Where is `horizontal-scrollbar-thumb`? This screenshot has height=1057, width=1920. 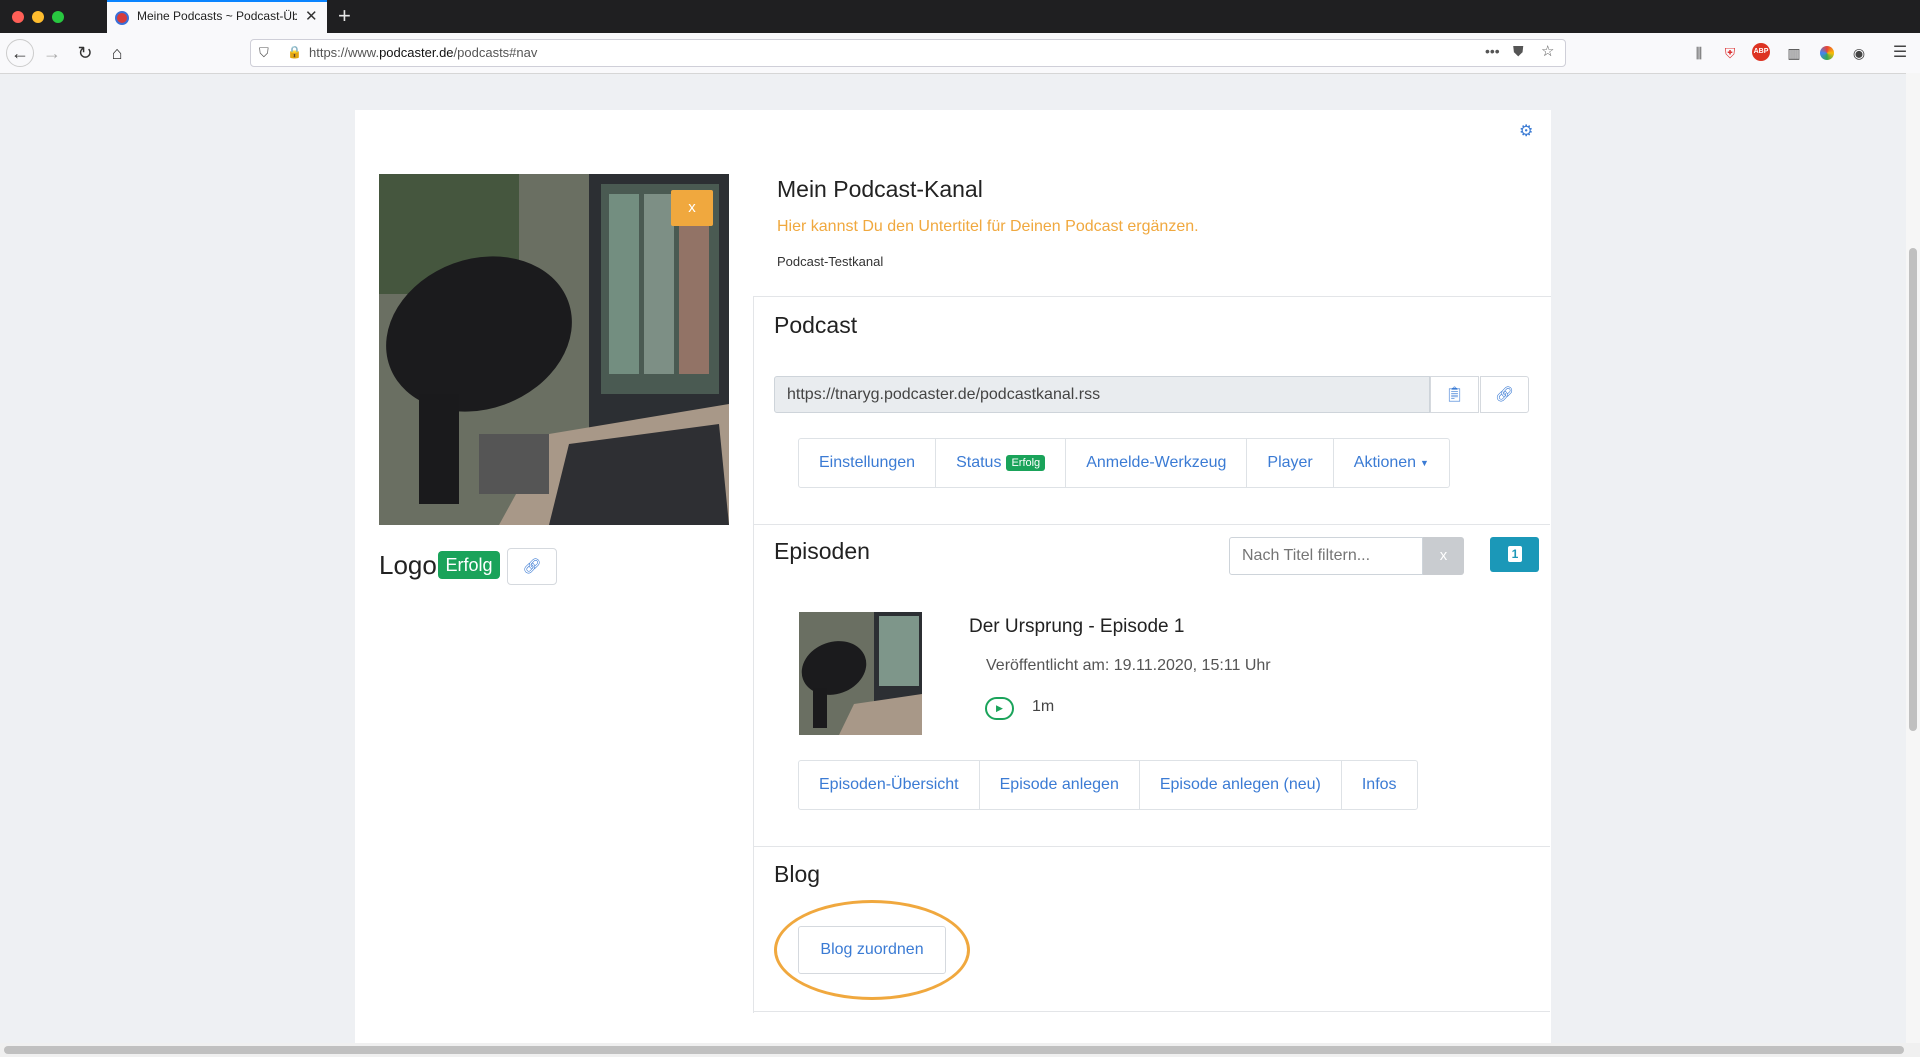 horizontal-scrollbar-thumb is located at coordinates (954, 1050).